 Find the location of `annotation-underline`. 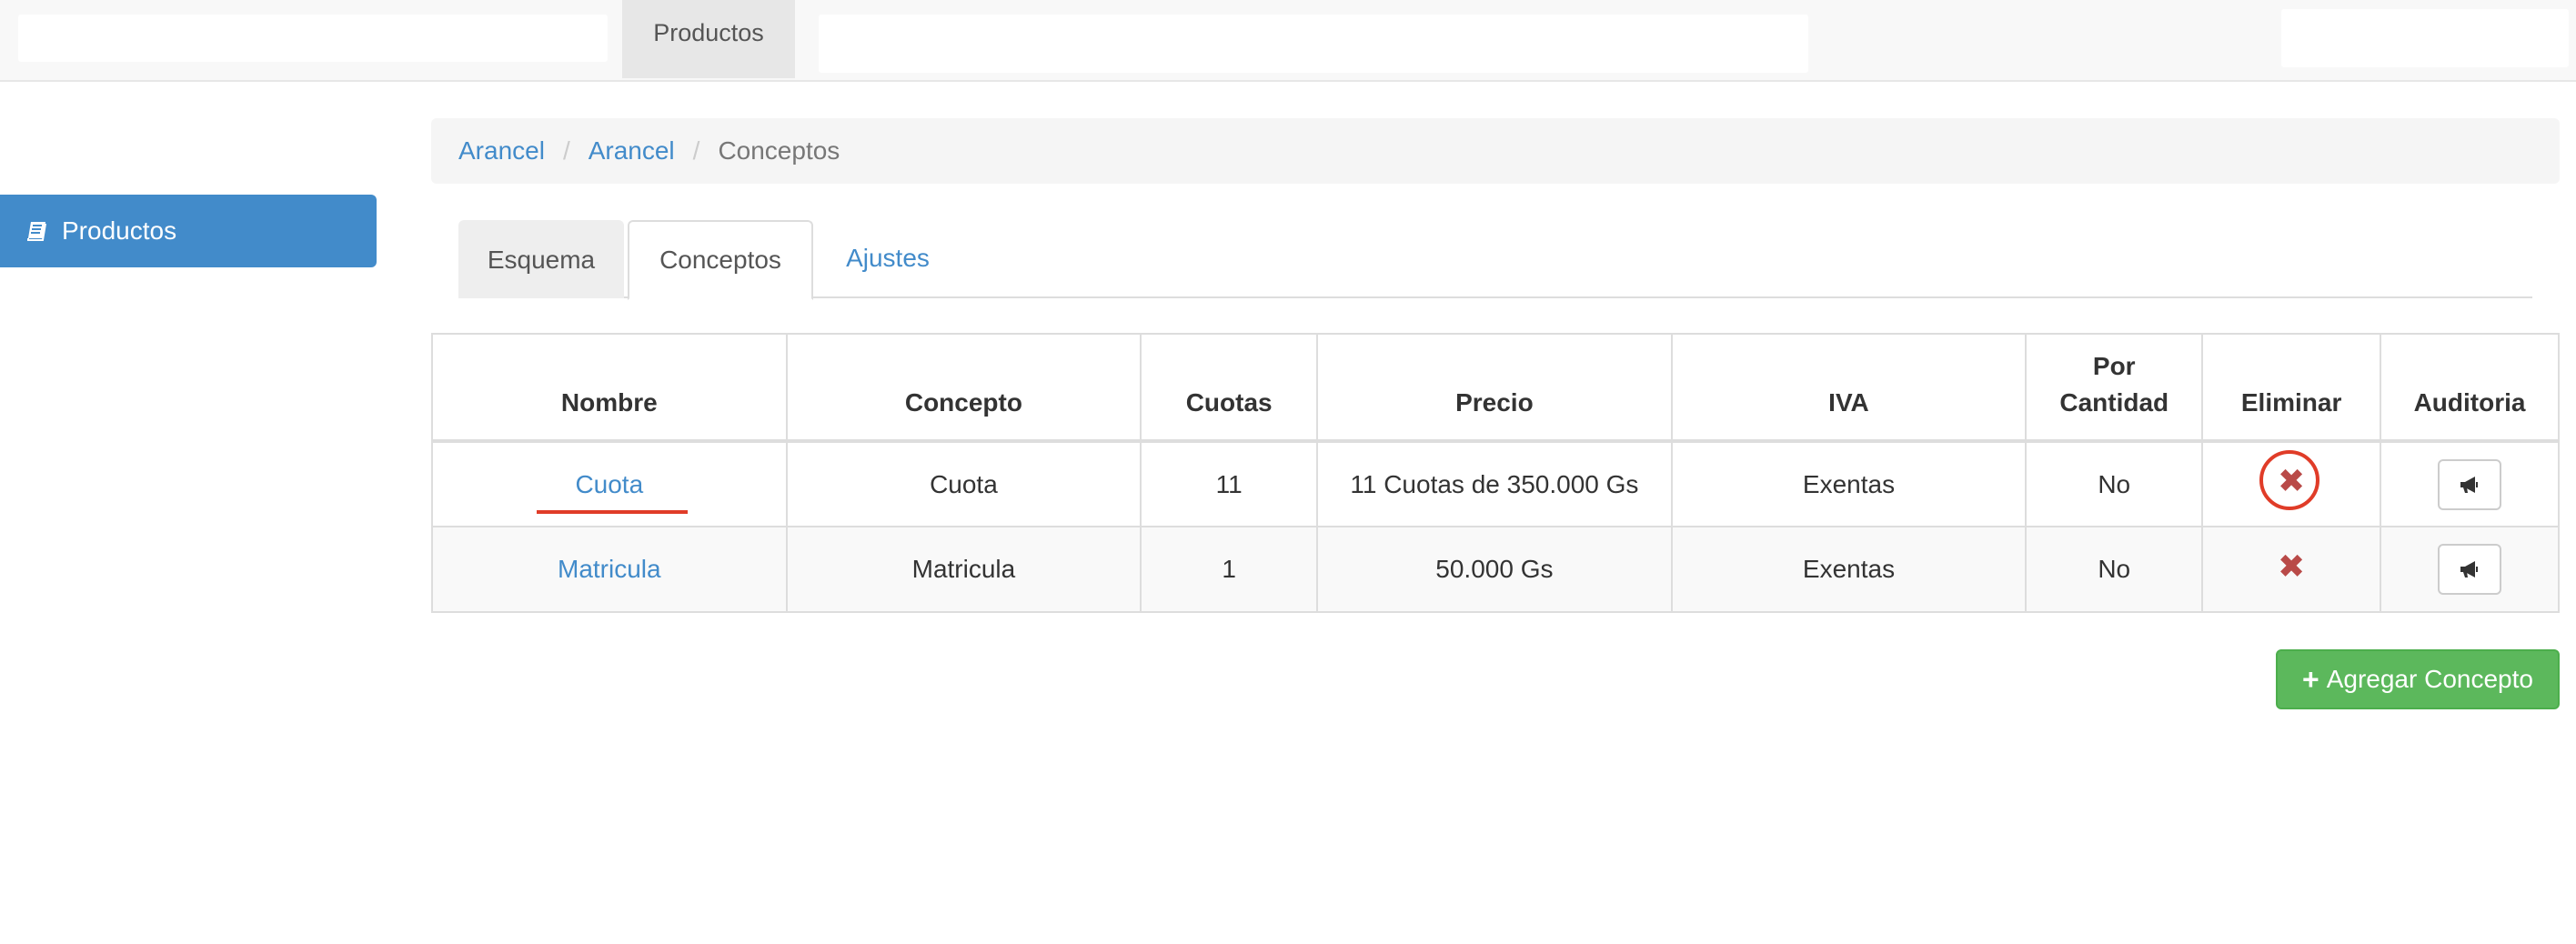

annotation-underline is located at coordinates (613, 512).